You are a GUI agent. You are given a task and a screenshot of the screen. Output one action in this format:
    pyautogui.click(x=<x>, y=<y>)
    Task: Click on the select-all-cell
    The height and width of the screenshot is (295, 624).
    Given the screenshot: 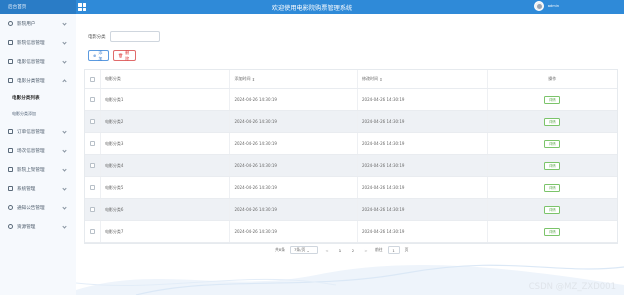 What is the action you would take?
    pyautogui.click(x=93, y=79)
    